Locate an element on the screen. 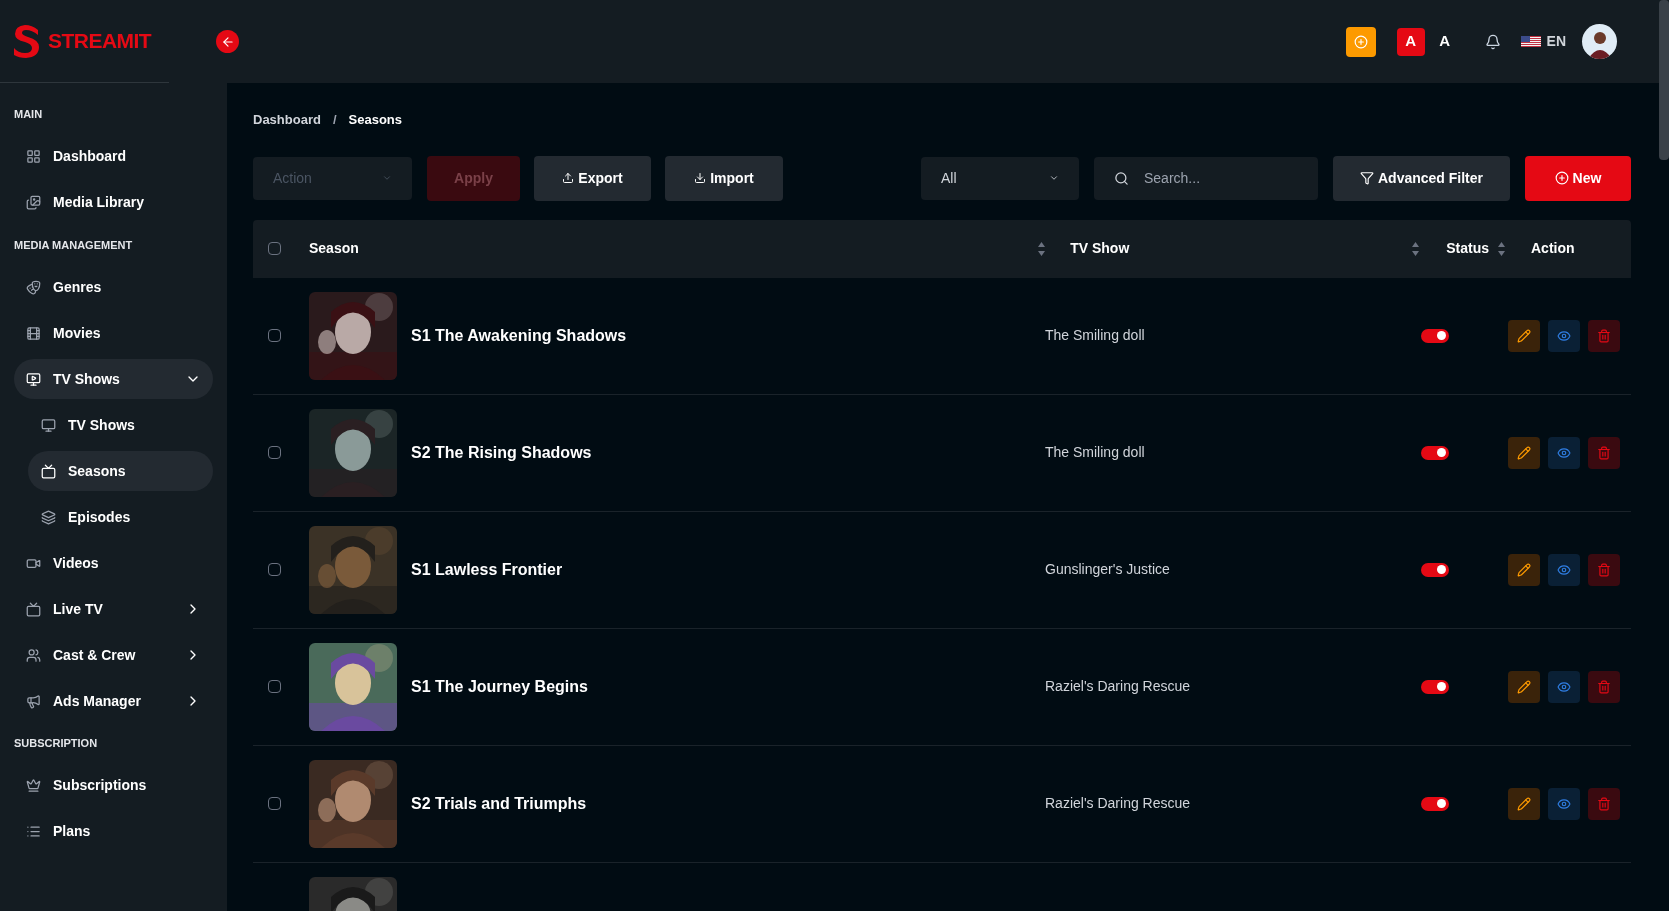 This screenshot has height=911, width=1669. sidebar-item: Subscriptions is located at coordinates (113, 785).